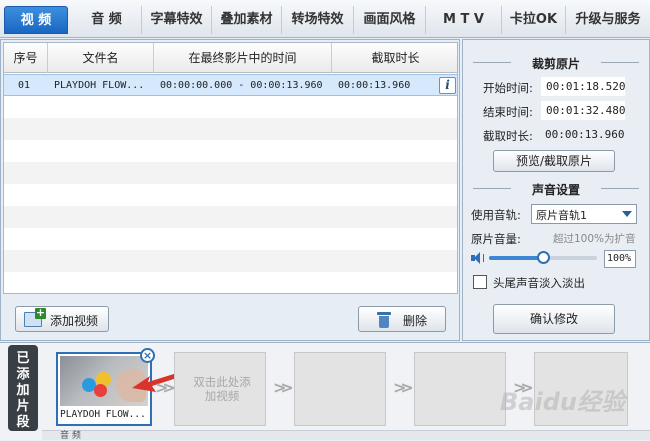 The image size is (650, 441). Describe the element at coordinates (554, 161) in the screenshot. I see `preview-clip-button: 预览/截取原片` at that location.